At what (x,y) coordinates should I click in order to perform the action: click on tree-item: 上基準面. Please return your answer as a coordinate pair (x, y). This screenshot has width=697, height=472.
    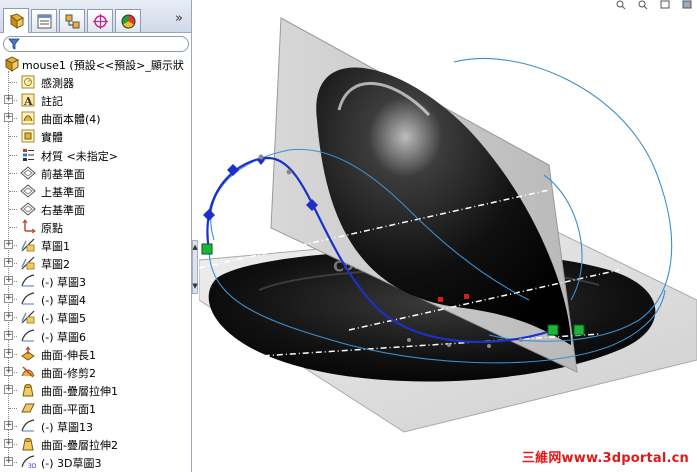
    Looking at the image, I should click on (95, 191).